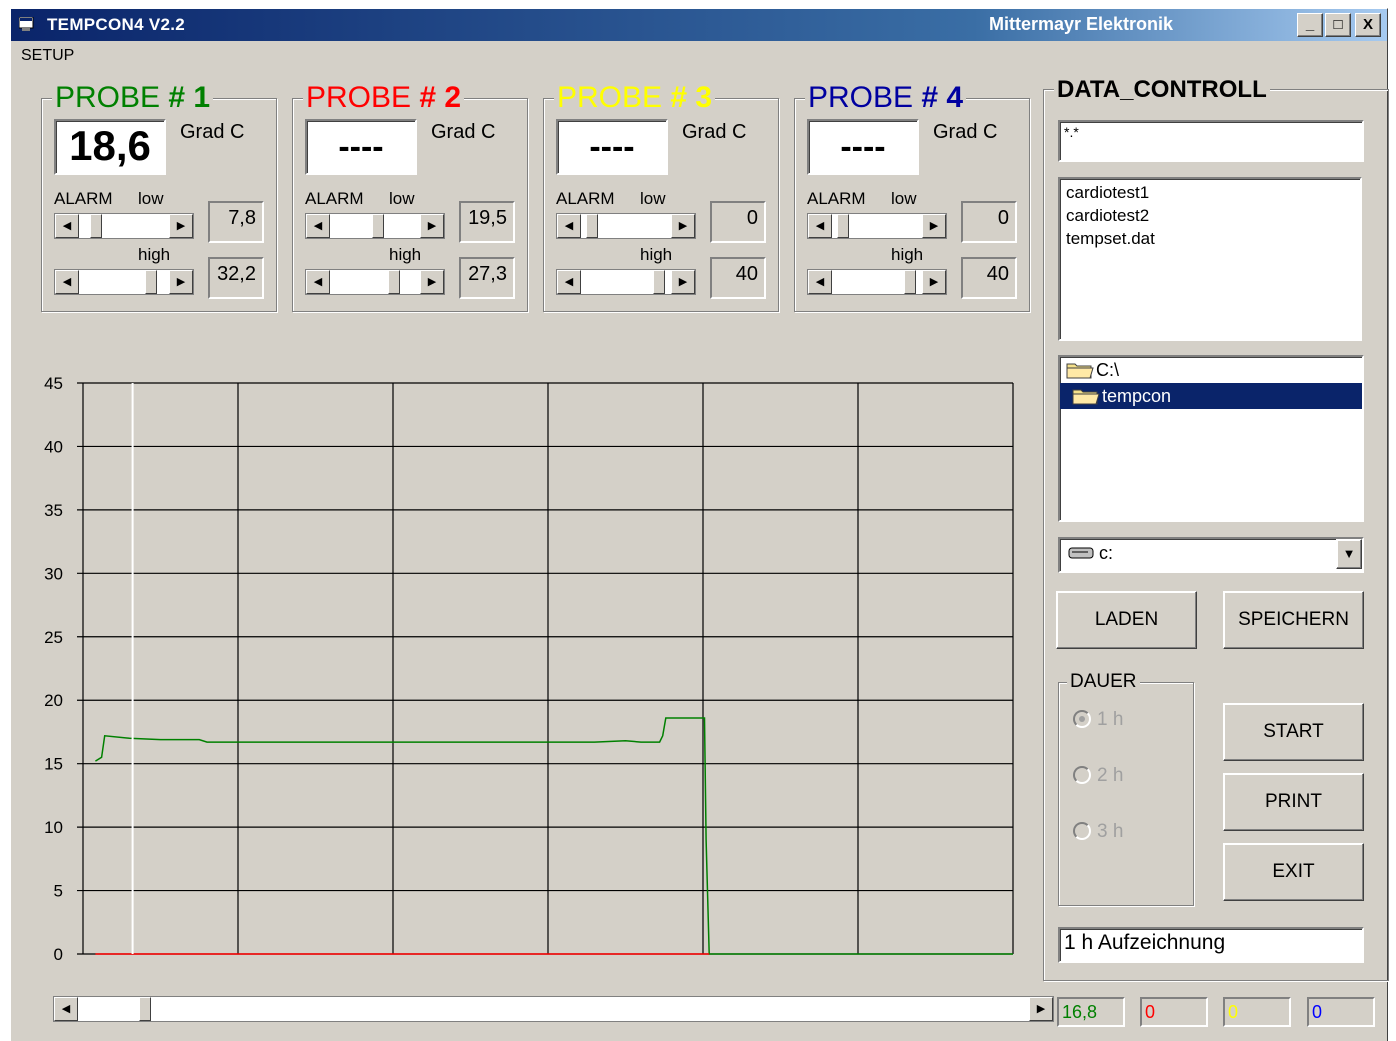  Describe the element at coordinates (1210, 192) in the screenshot. I see `file-list-item: cardiotest1` at that location.